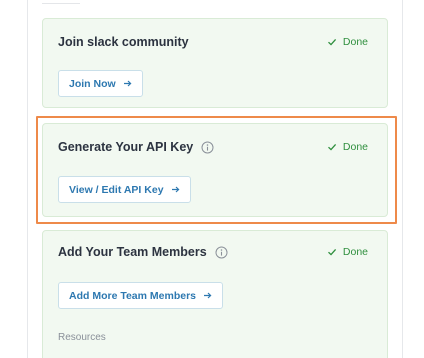 The height and width of the screenshot is (358, 424). I want to click on button-label: View / Edit API Key, so click(116, 189).